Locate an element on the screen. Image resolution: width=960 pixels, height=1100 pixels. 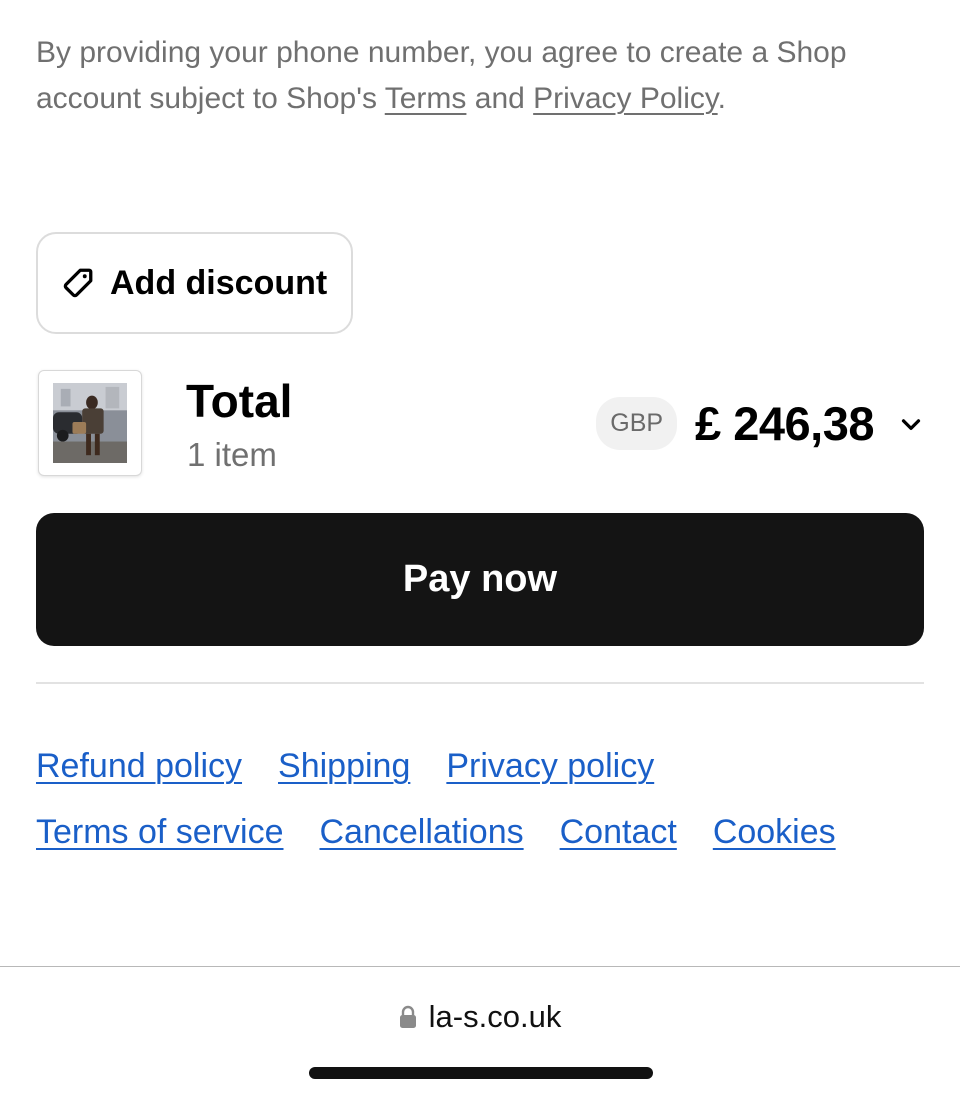
policy-links-row-1: Refund policy Shipping Privacy policy is located at coordinates (481, 766).